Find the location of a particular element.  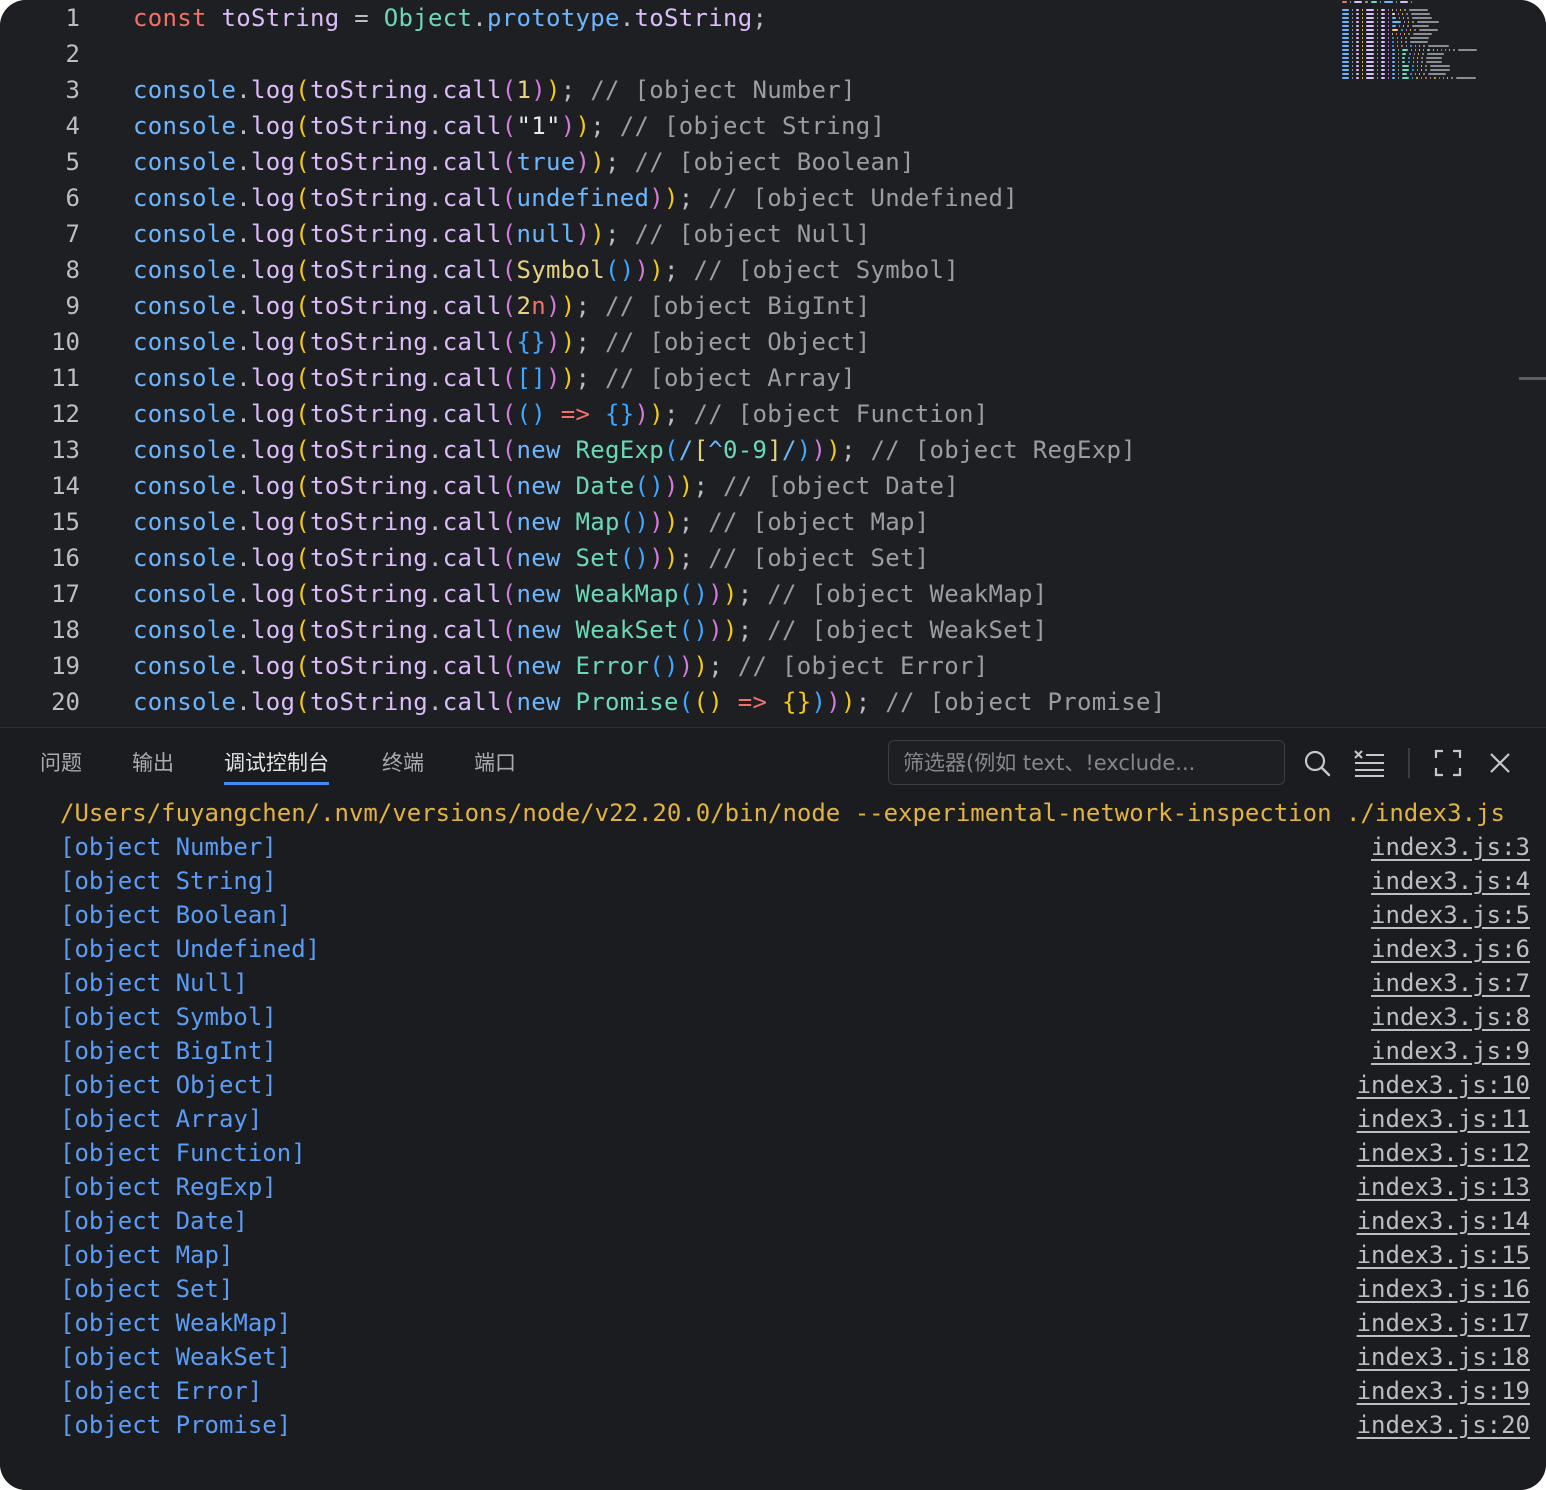

source-location-link: index3.js:10 is located at coordinates (1443, 1085).